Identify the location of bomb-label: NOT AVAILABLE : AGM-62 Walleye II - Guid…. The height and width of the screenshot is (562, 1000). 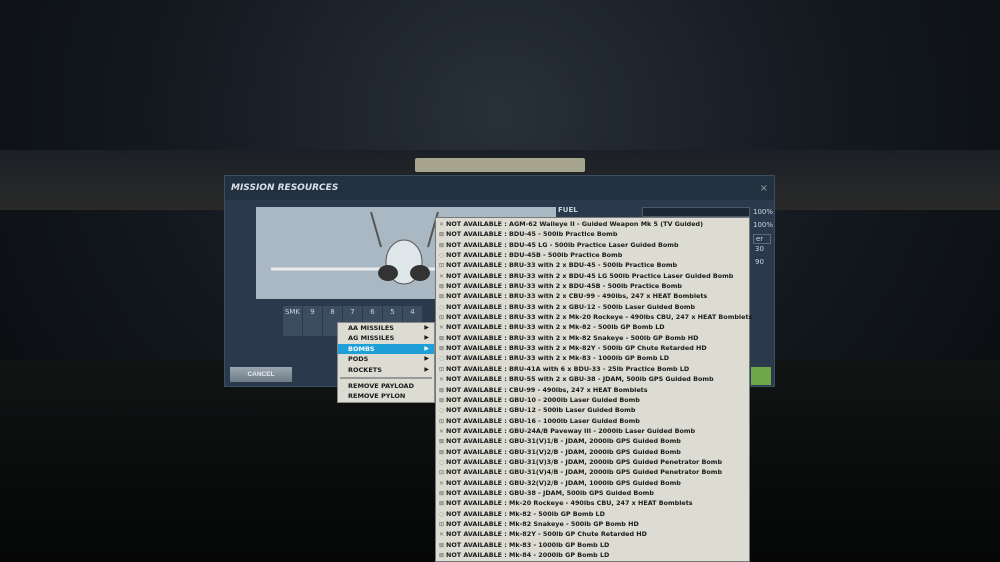
(575, 224).